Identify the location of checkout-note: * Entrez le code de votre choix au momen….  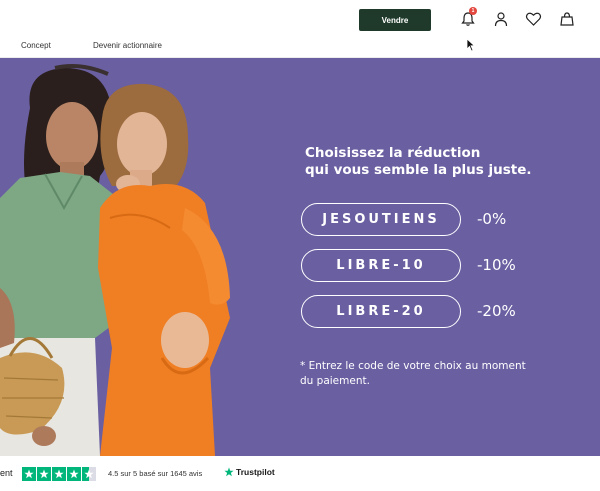
(413, 373).